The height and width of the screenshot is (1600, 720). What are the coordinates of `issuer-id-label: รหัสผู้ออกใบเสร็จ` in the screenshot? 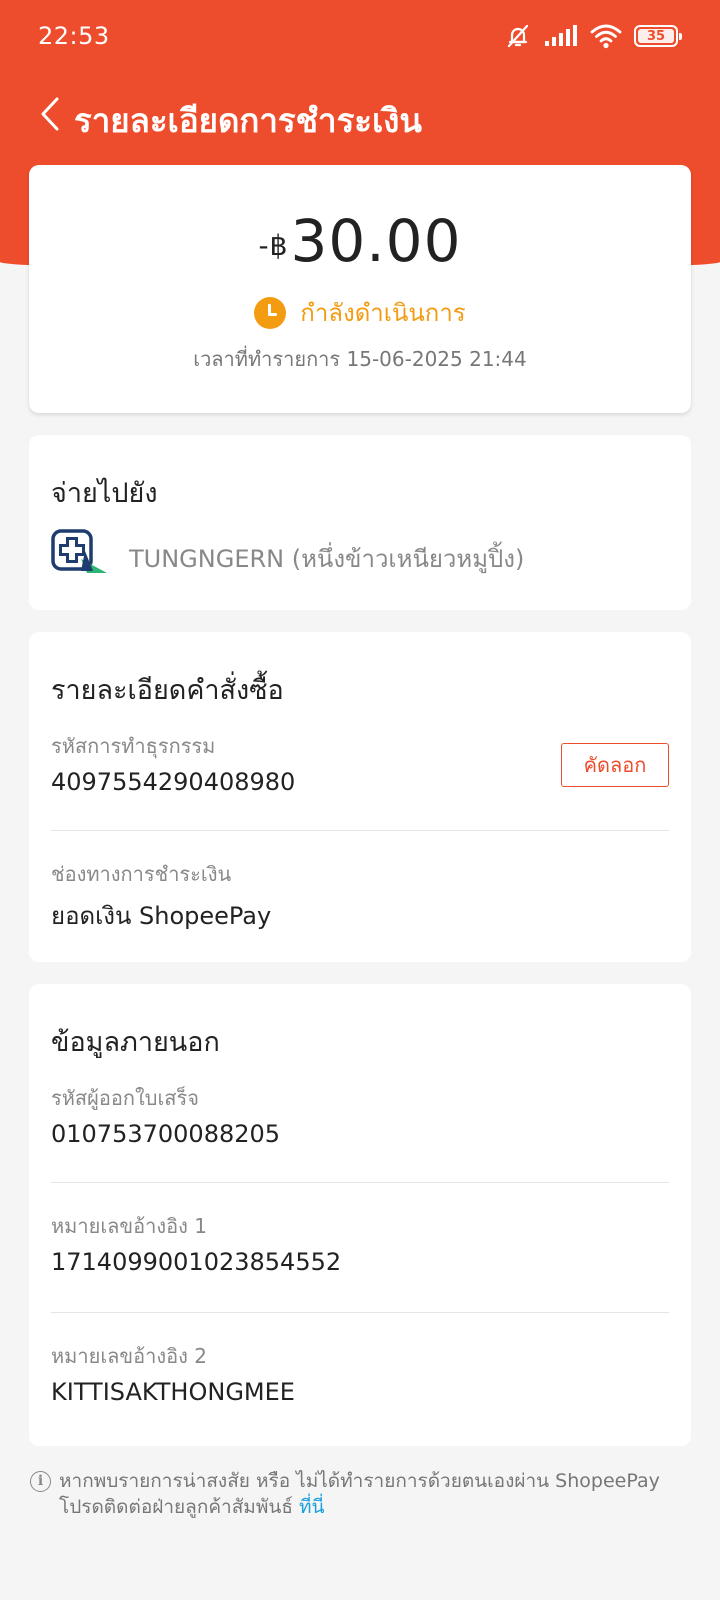 It's located at (125, 1098).